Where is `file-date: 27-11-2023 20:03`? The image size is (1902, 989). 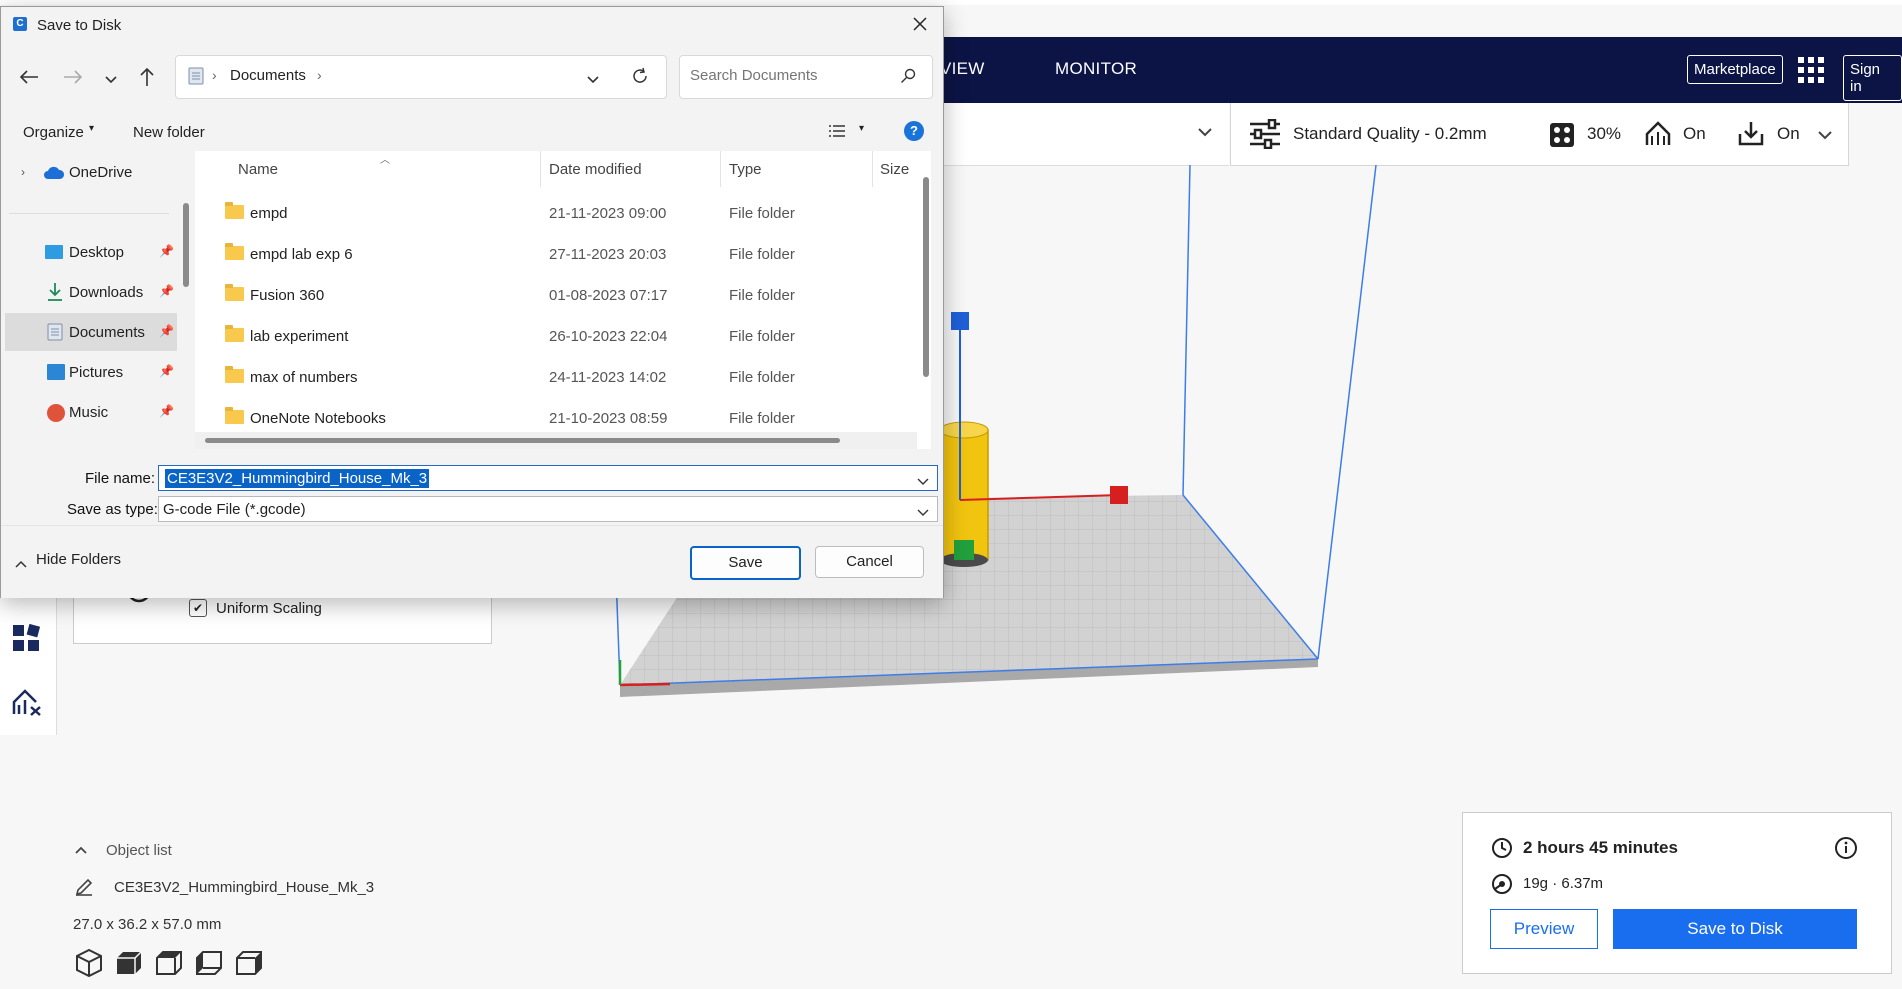 file-date: 27-11-2023 20:03 is located at coordinates (608, 254).